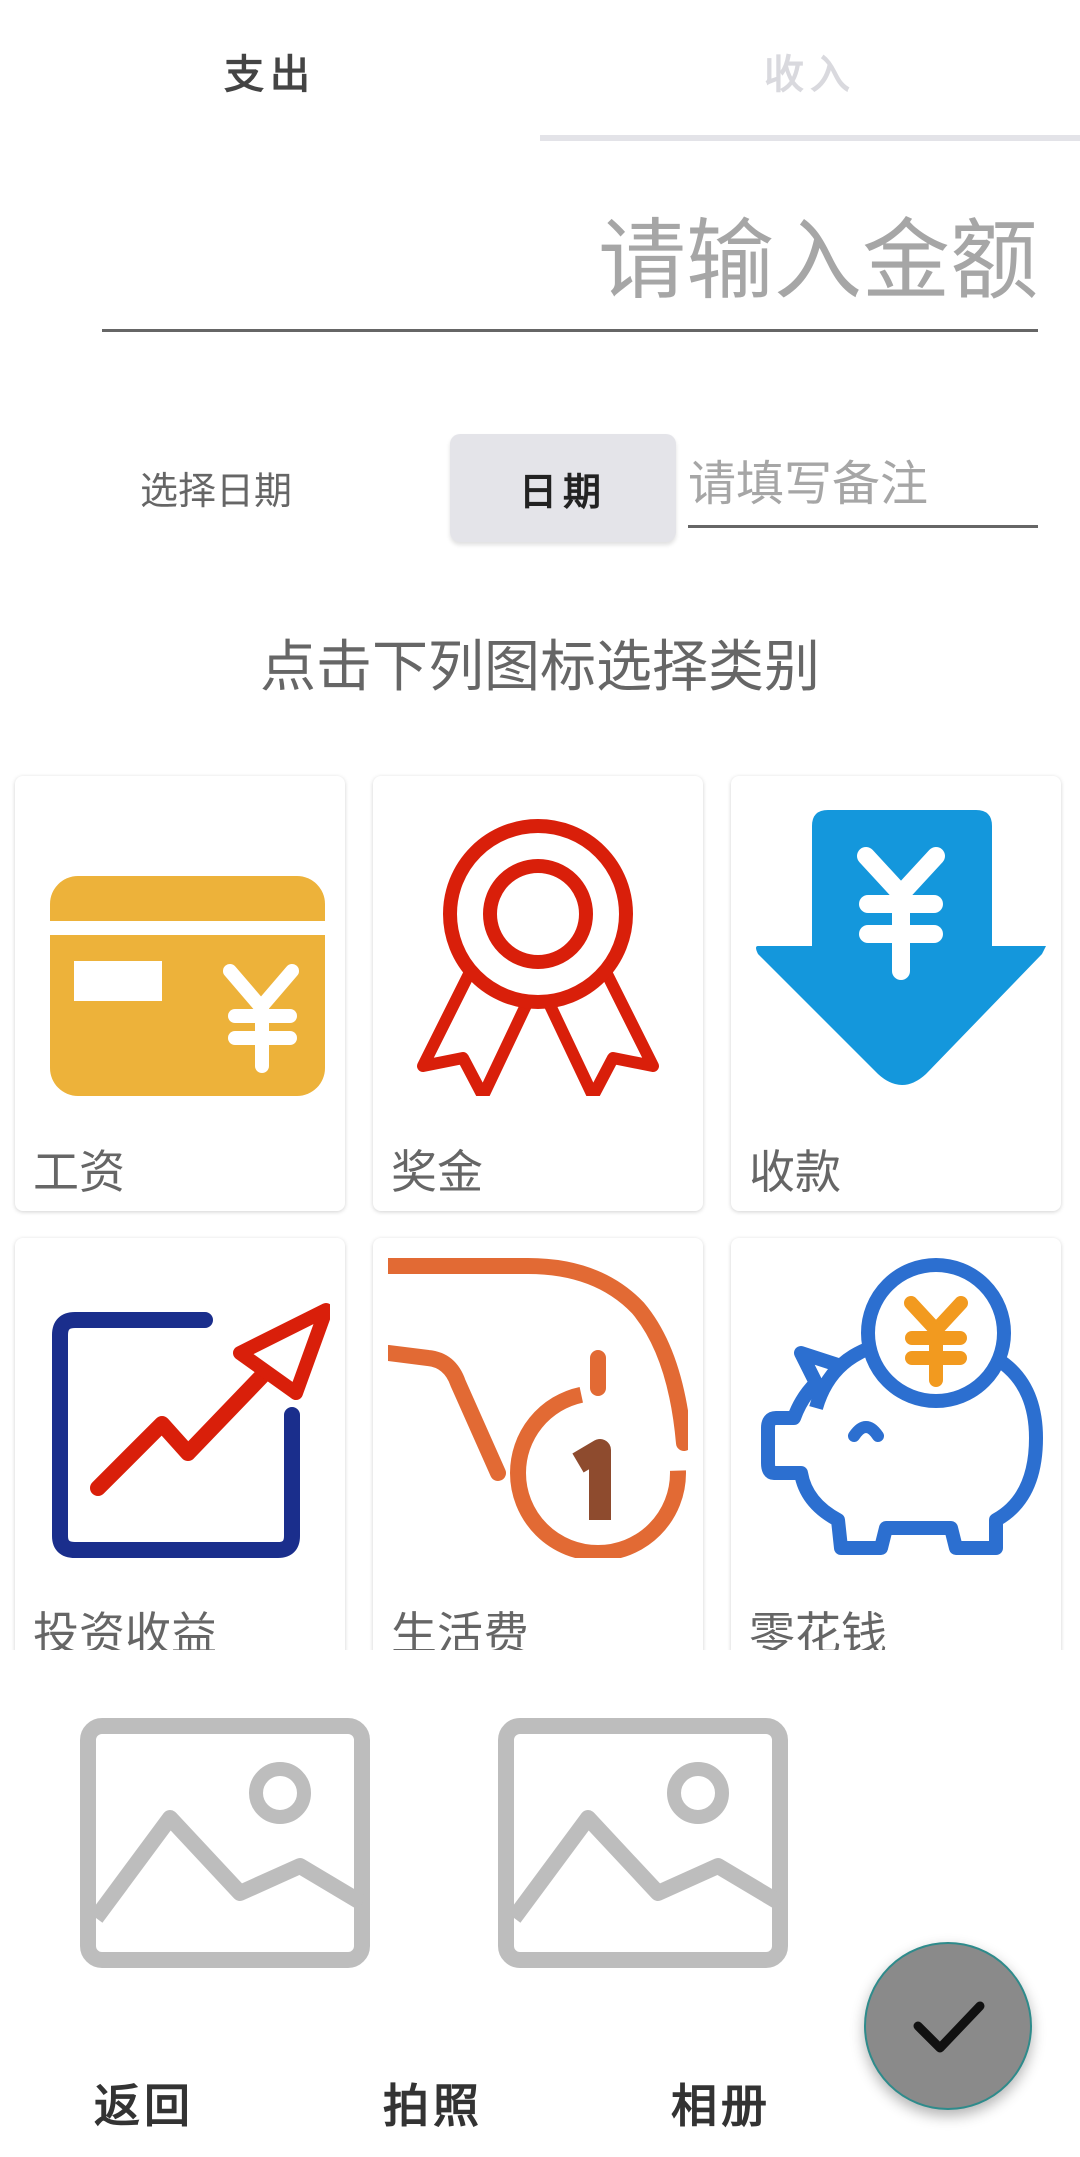  Describe the element at coordinates (810, 71) in the screenshot. I see `tab-income: 收入` at that location.